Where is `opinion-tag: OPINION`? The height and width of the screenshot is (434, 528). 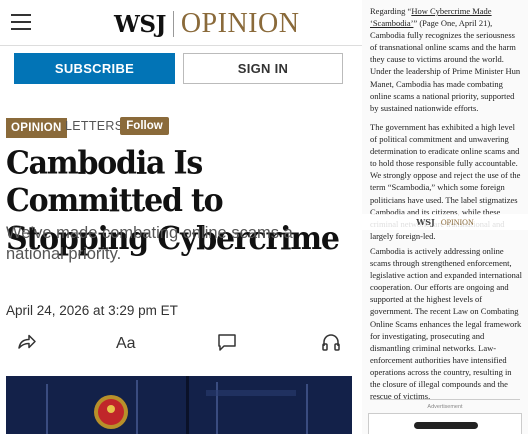 opinion-tag: OPINION is located at coordinates (36, 128).